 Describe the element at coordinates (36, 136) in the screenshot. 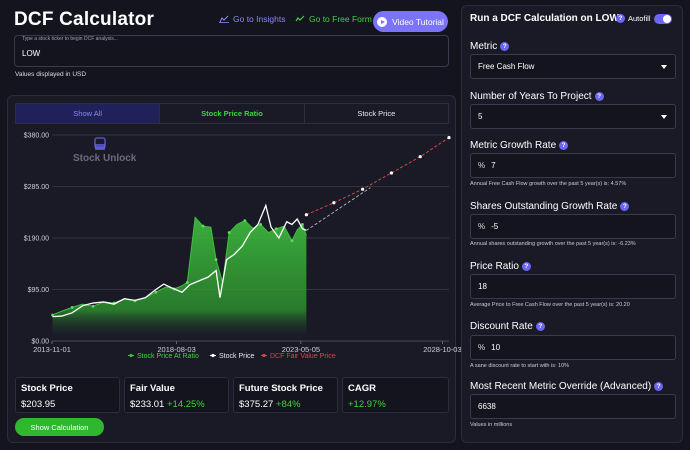

I see `y-tick-label: $380.00` at that location.